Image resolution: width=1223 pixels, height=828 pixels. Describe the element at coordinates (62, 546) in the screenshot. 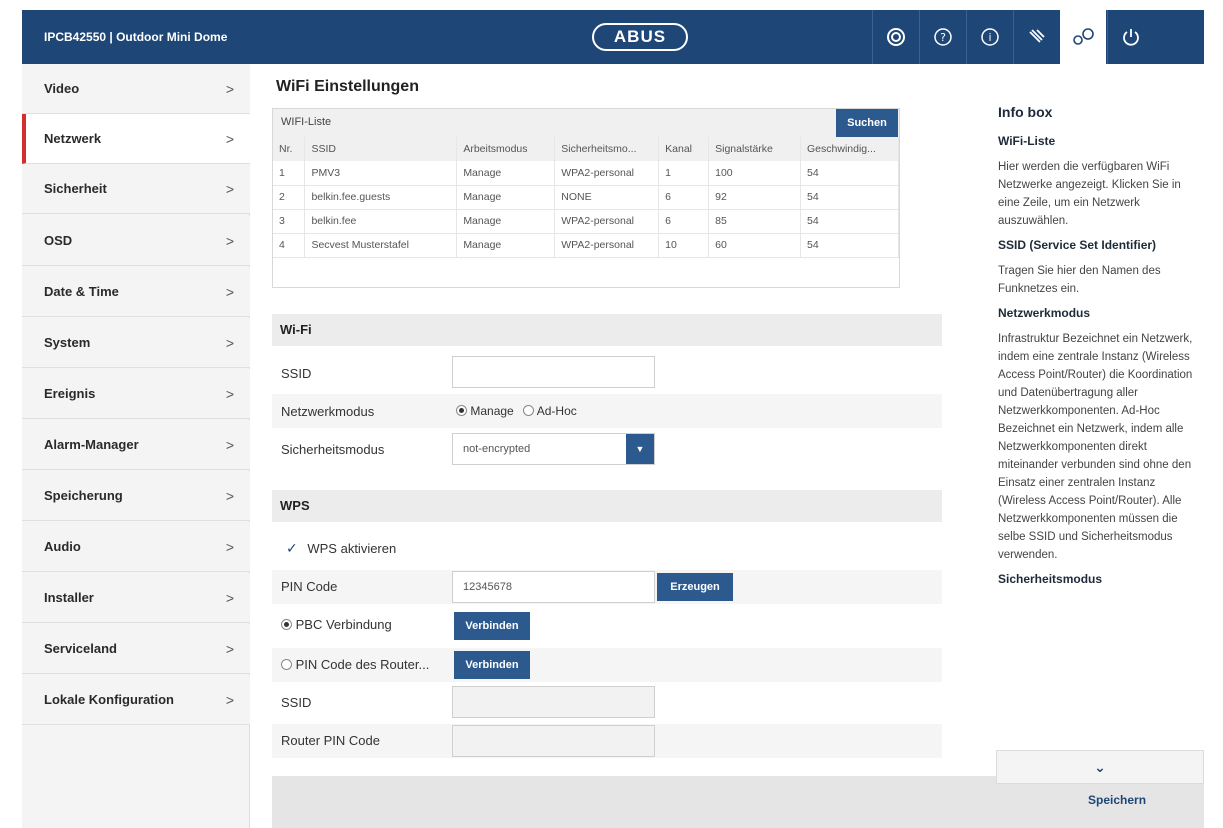

I see `sidebar-item-label: Audio` at that location.